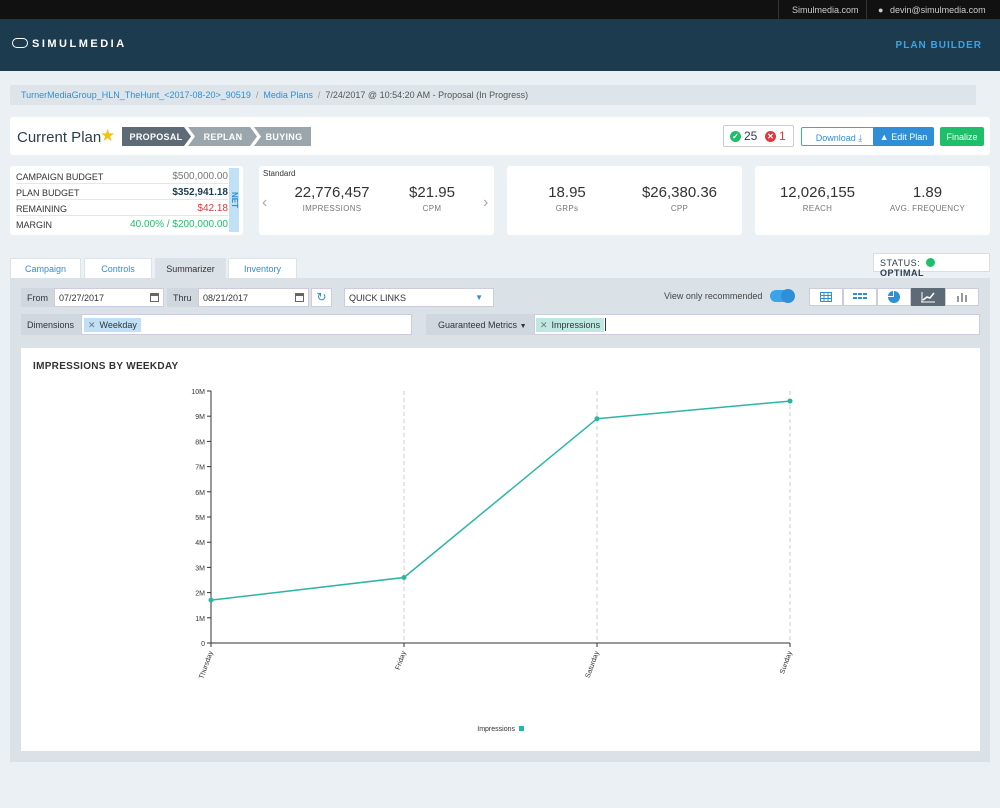  What do you see at coordinates (378, 298) in the screenshot?
I see `quick-links-label: QUICK LINKS` at bounding box center [378, 298].